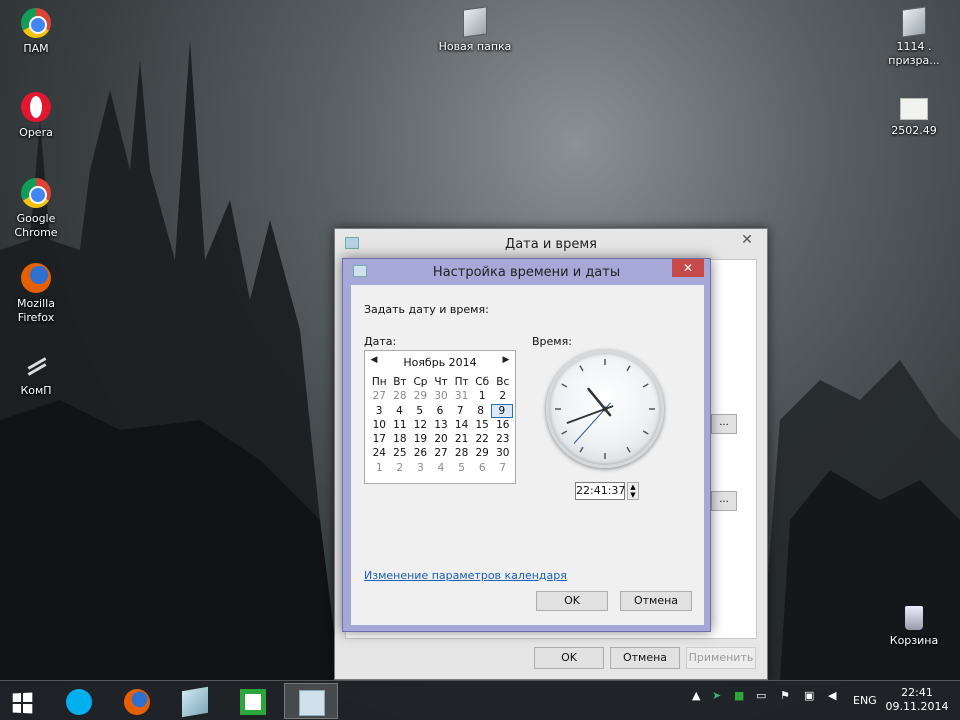 This screenshot has width=960, height=720. Describe the element at coordinates (502, 439) in the screenshot. I see `calendar-day: 23` at that location.